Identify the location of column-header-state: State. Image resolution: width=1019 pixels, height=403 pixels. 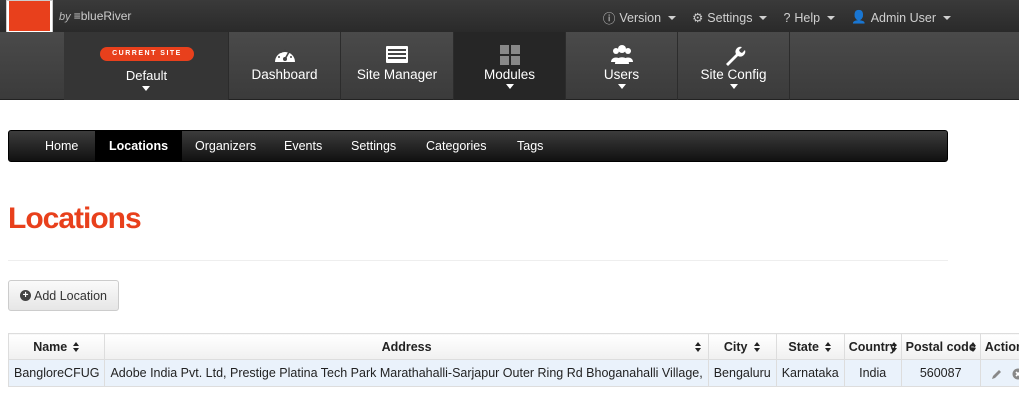
(810, 346).